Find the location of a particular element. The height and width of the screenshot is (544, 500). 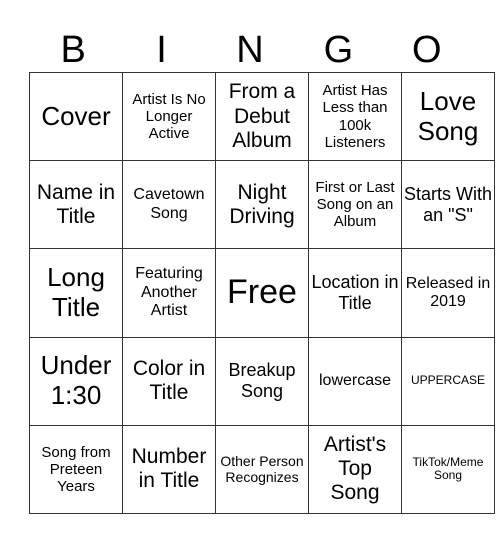

bingo-cell: Under 1:30 is located at coordinates (76, 381).